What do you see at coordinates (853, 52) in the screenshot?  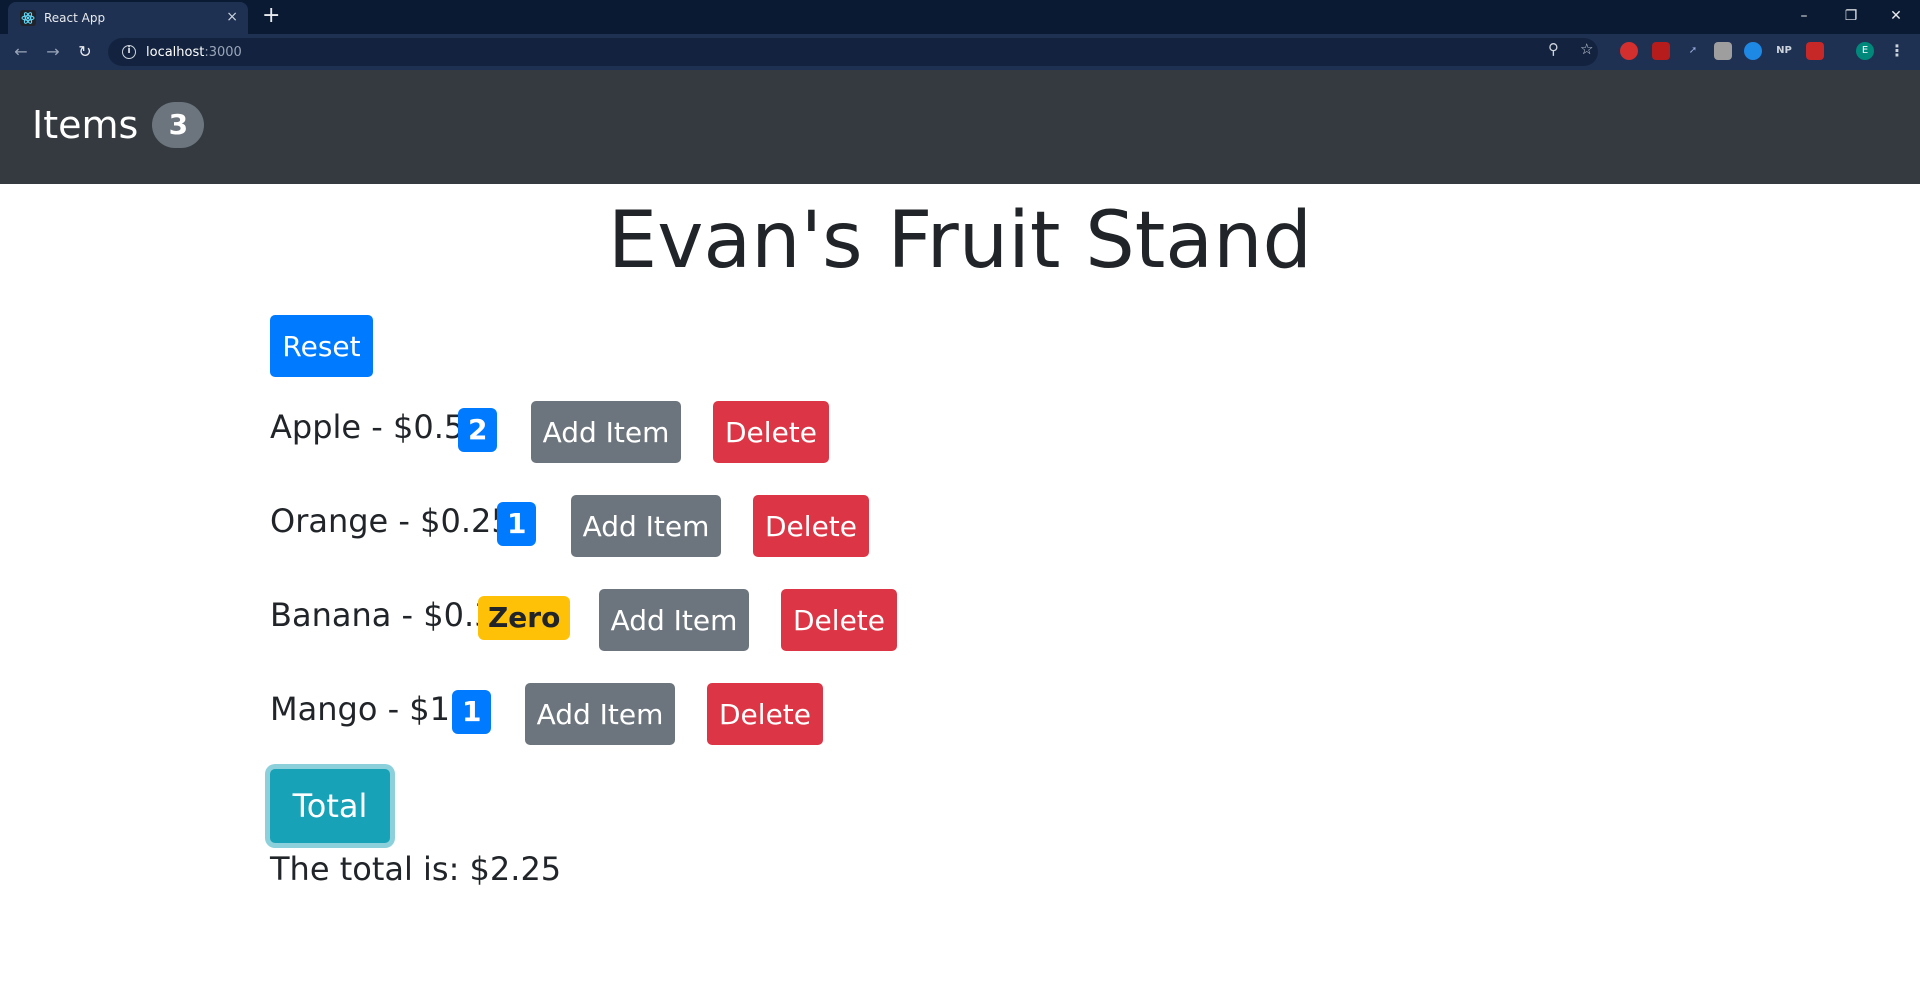 I see `address-bar: i localhost:3000` at bounding box center [853, 52].